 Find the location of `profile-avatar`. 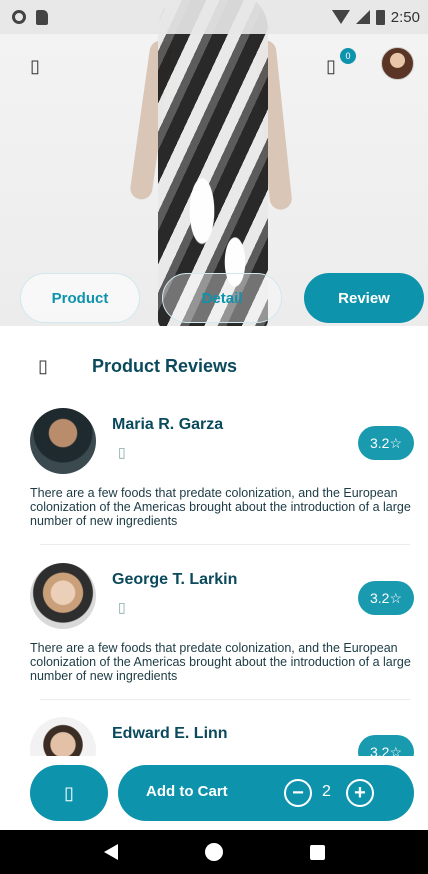

profile-avatar is located at coordinates (397, 63).